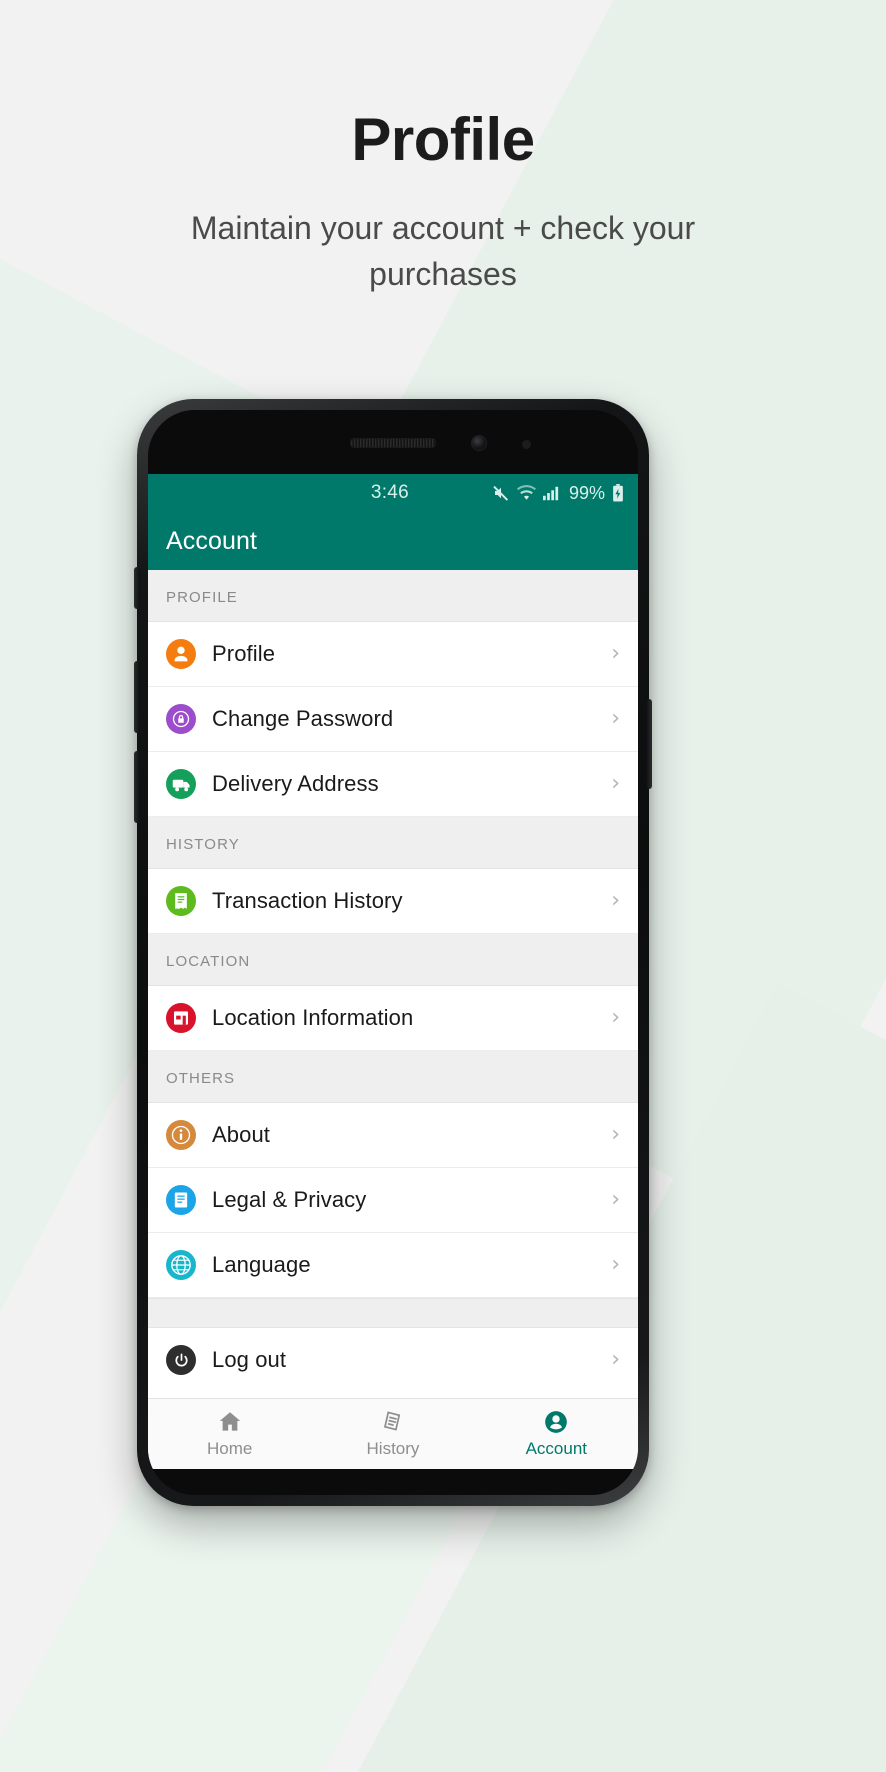 This screenshot has height=1772, width=886. What do you see at coordinates (393, 784) in the screenshot?
I see `list-item-delivery-address: Delivery Address ›` at bounding box center [393, 784].